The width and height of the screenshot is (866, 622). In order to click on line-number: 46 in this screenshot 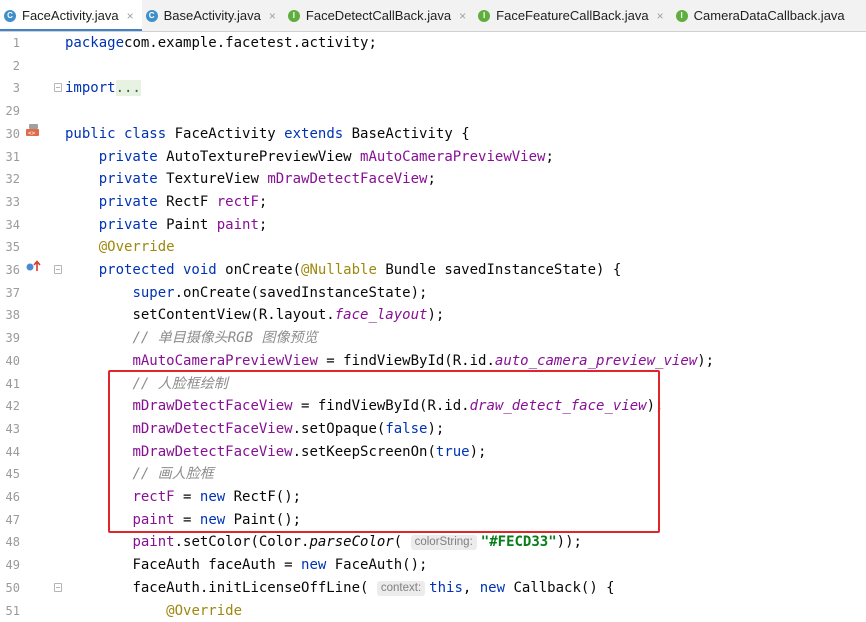, I will do `click(10, 497)`.